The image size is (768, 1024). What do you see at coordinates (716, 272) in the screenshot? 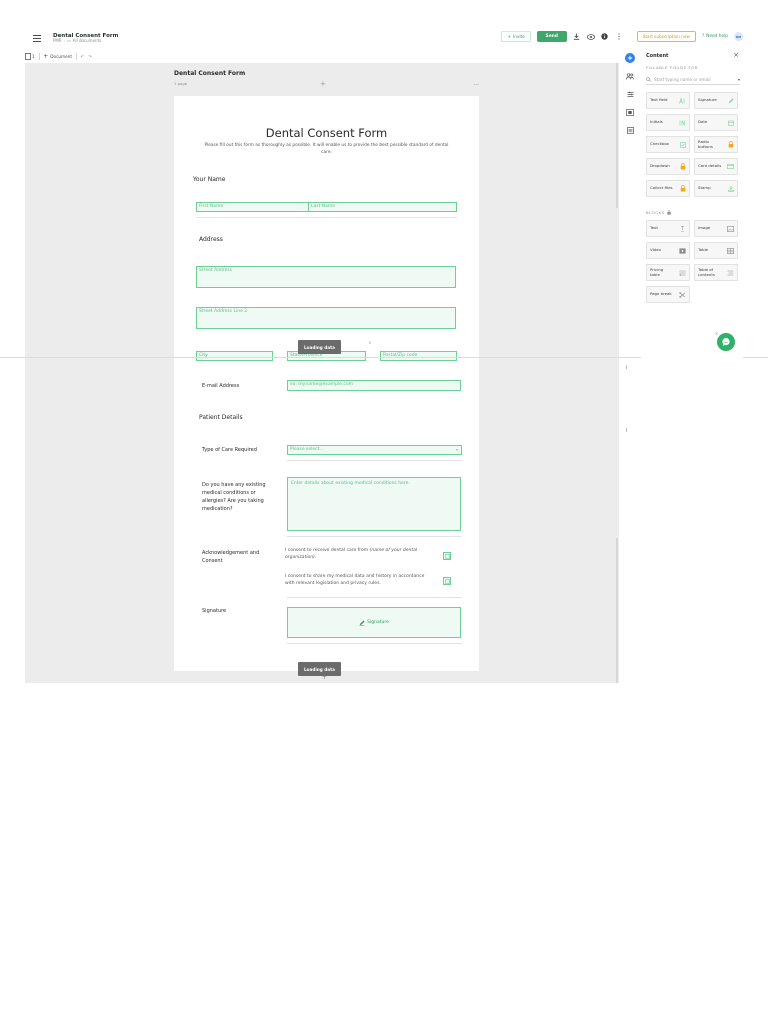
I see `block-tile-table-of-contents: Table of contents` at bounding box center [716, 272].